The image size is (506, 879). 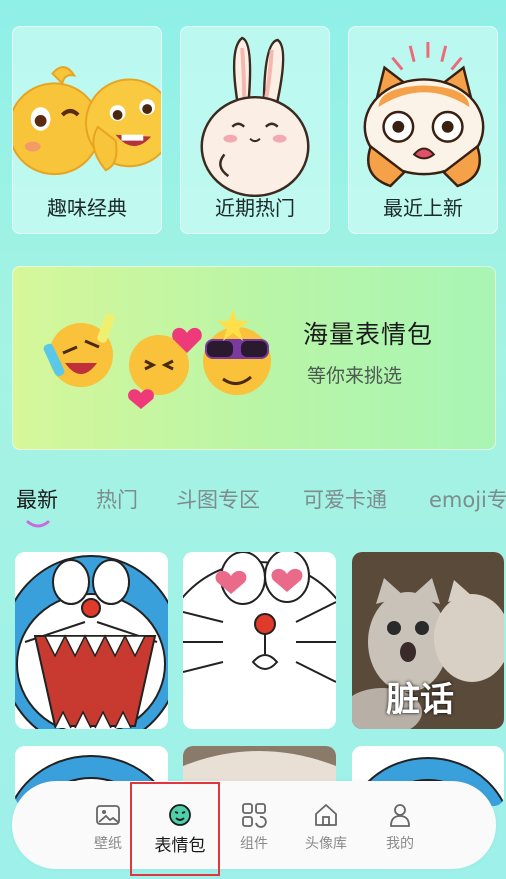 What do you see at coordinates (157, 359) in the screenshot?
I see `emoji-group-icon` at bounding box center [157, 359].